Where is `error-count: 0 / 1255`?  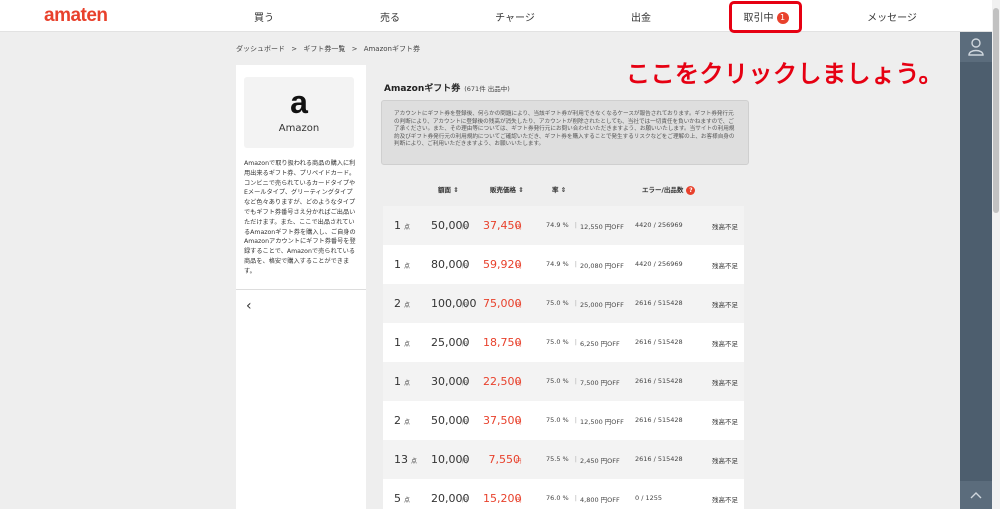 error-count: 0 / 1255 is located at coordinates (648, 498).